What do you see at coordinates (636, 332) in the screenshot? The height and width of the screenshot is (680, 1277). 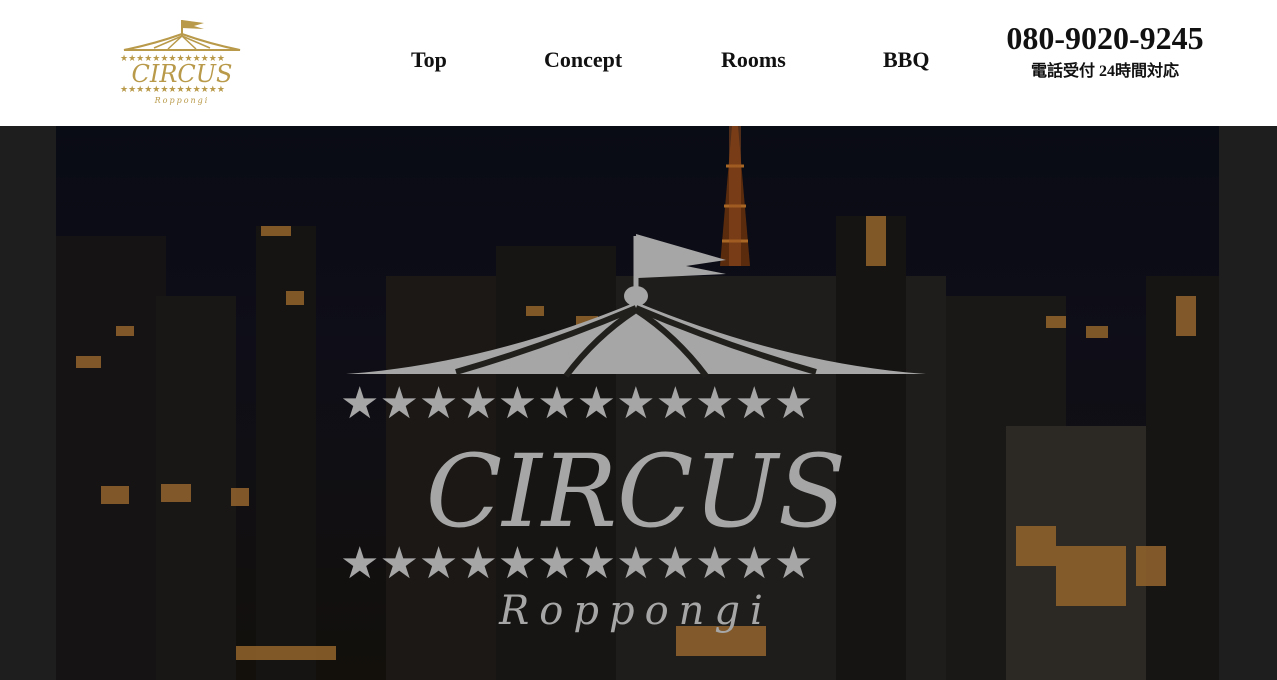 I see `circus-tent-icon` at bounding box center [636, 332].